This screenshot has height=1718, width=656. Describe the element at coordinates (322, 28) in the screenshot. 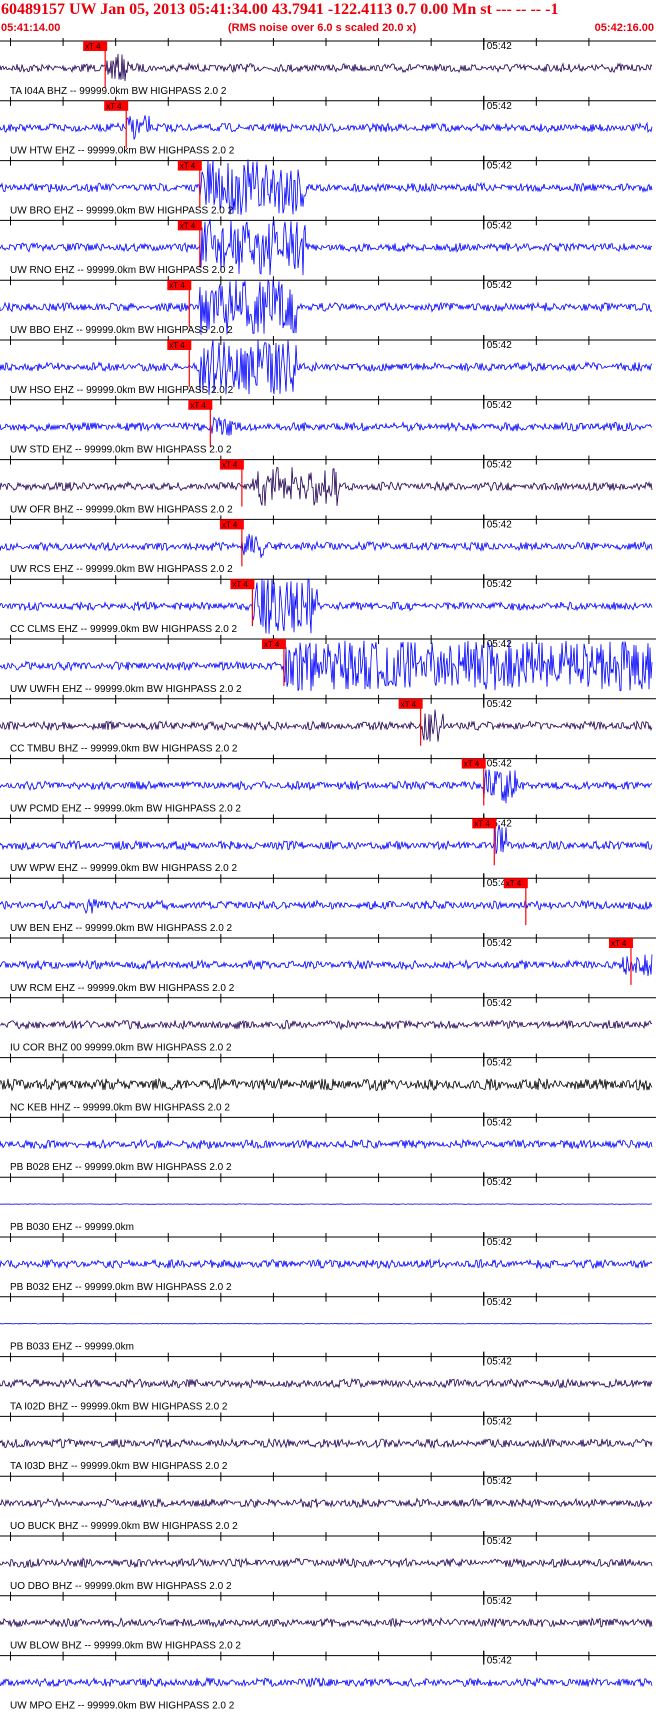

I see `noise-note: (RMS noise over 6.0 s scaled 20.0 x)` at that location.